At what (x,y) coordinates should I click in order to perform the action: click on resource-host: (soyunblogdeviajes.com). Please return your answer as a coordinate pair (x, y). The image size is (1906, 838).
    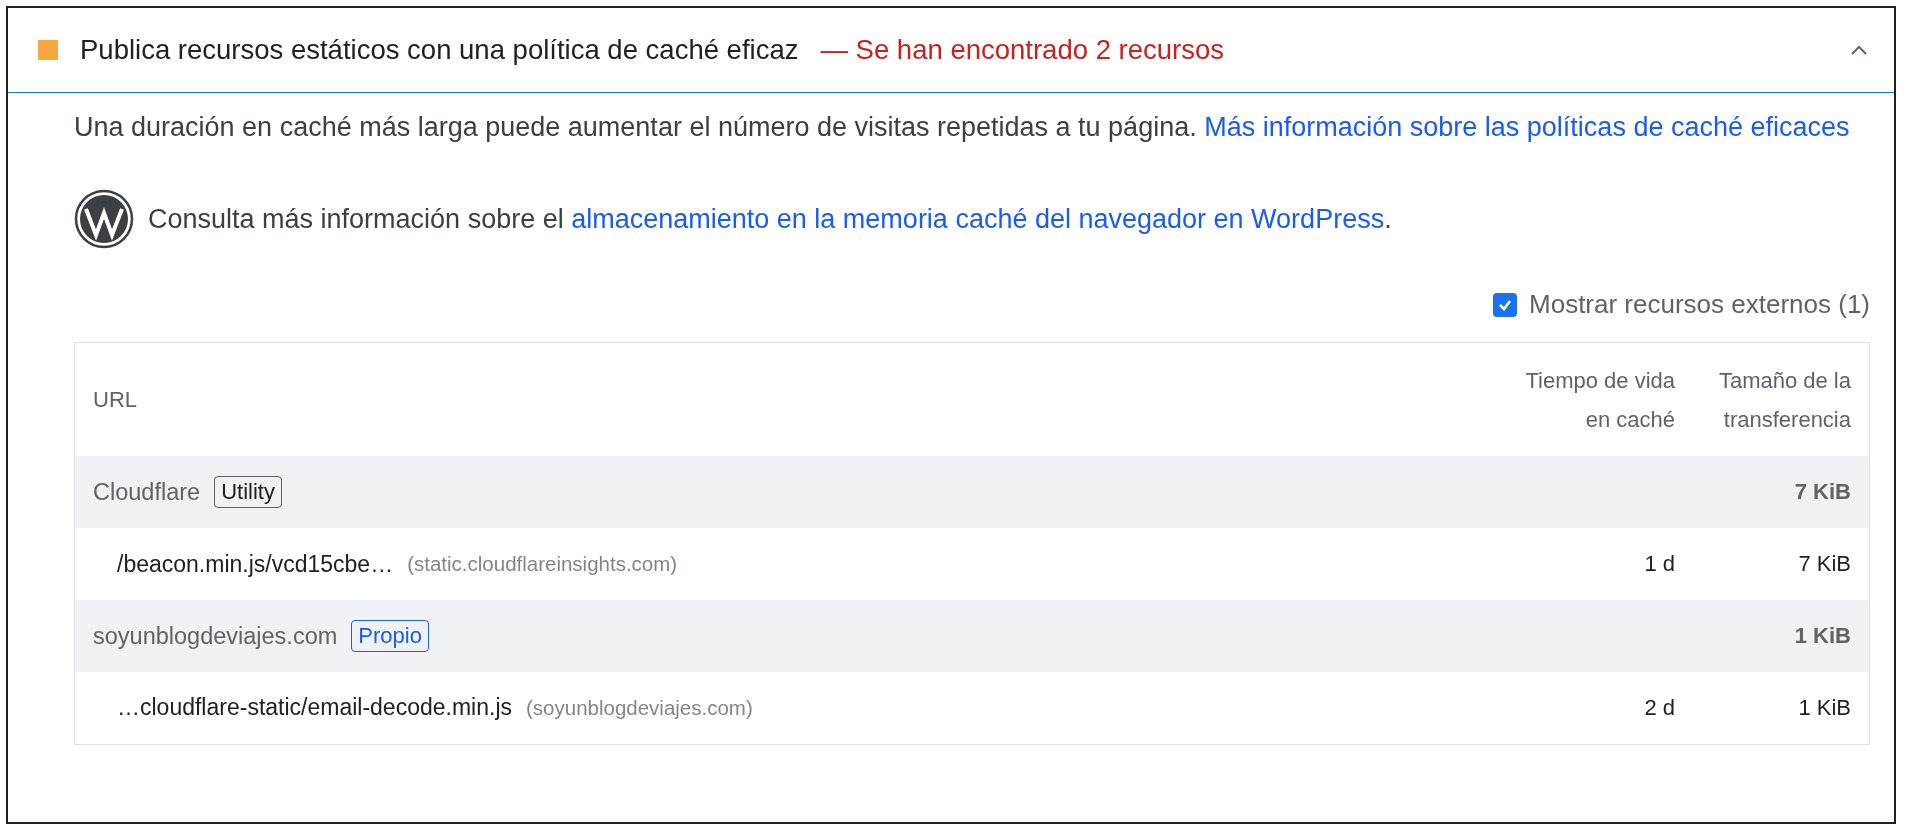
    Looking at the image, I should click on (639, 707).